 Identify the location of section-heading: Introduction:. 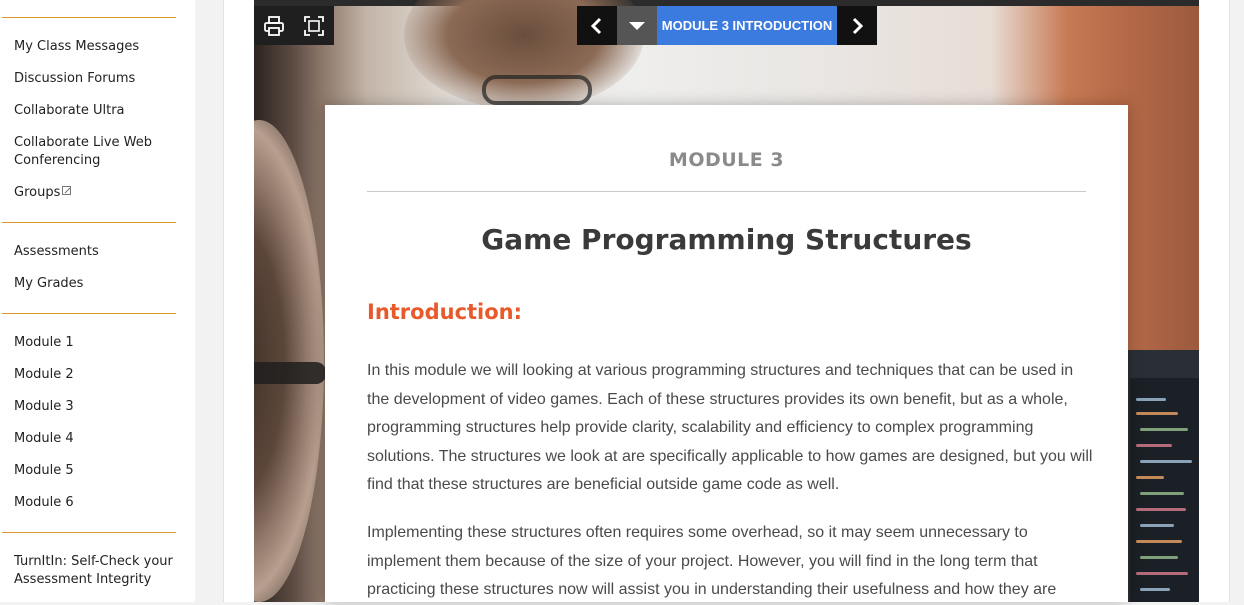
(445, 312).